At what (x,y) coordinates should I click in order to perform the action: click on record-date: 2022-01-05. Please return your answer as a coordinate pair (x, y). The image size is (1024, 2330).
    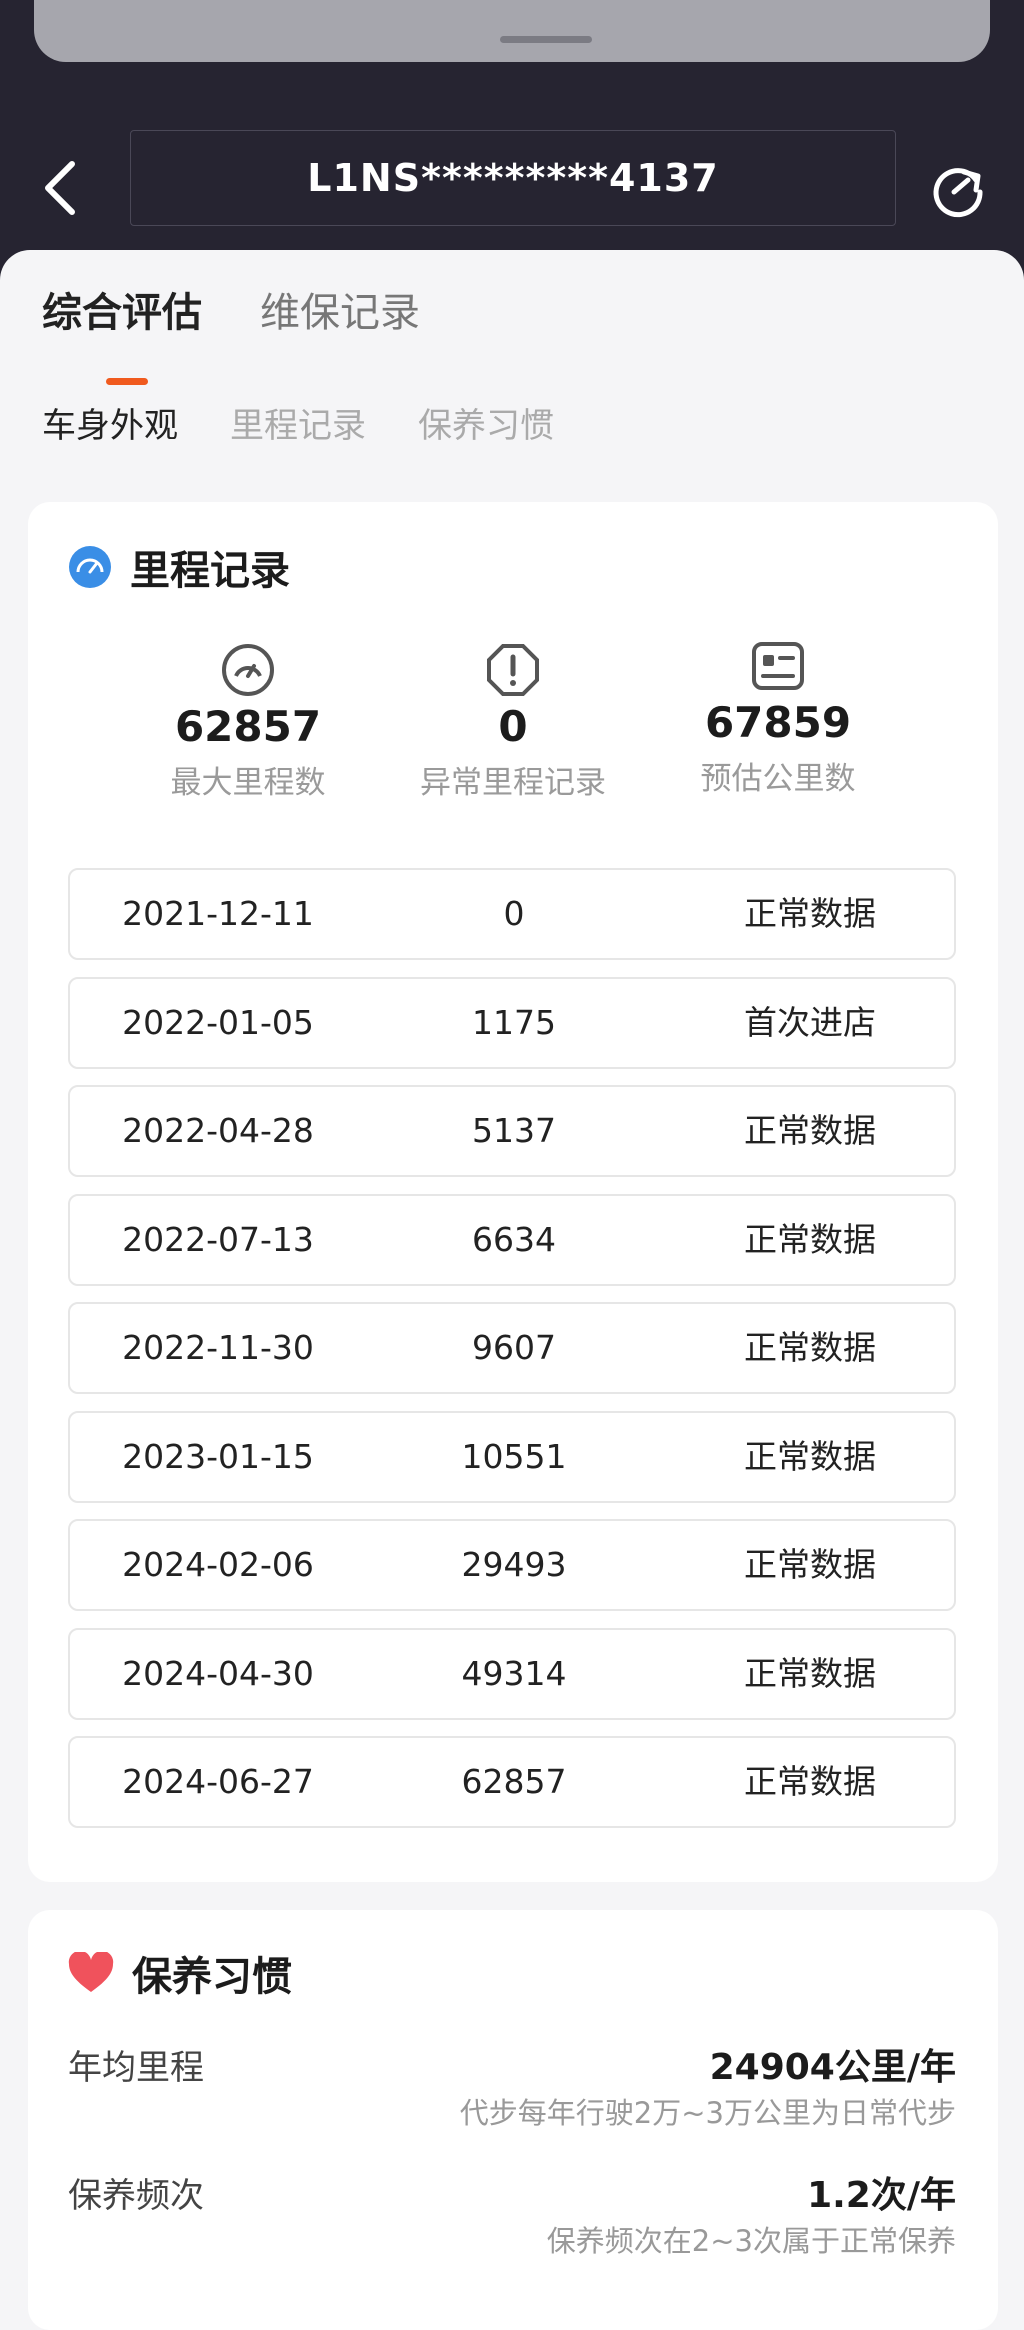
    Looking at the image, I should click on (218, 1022).